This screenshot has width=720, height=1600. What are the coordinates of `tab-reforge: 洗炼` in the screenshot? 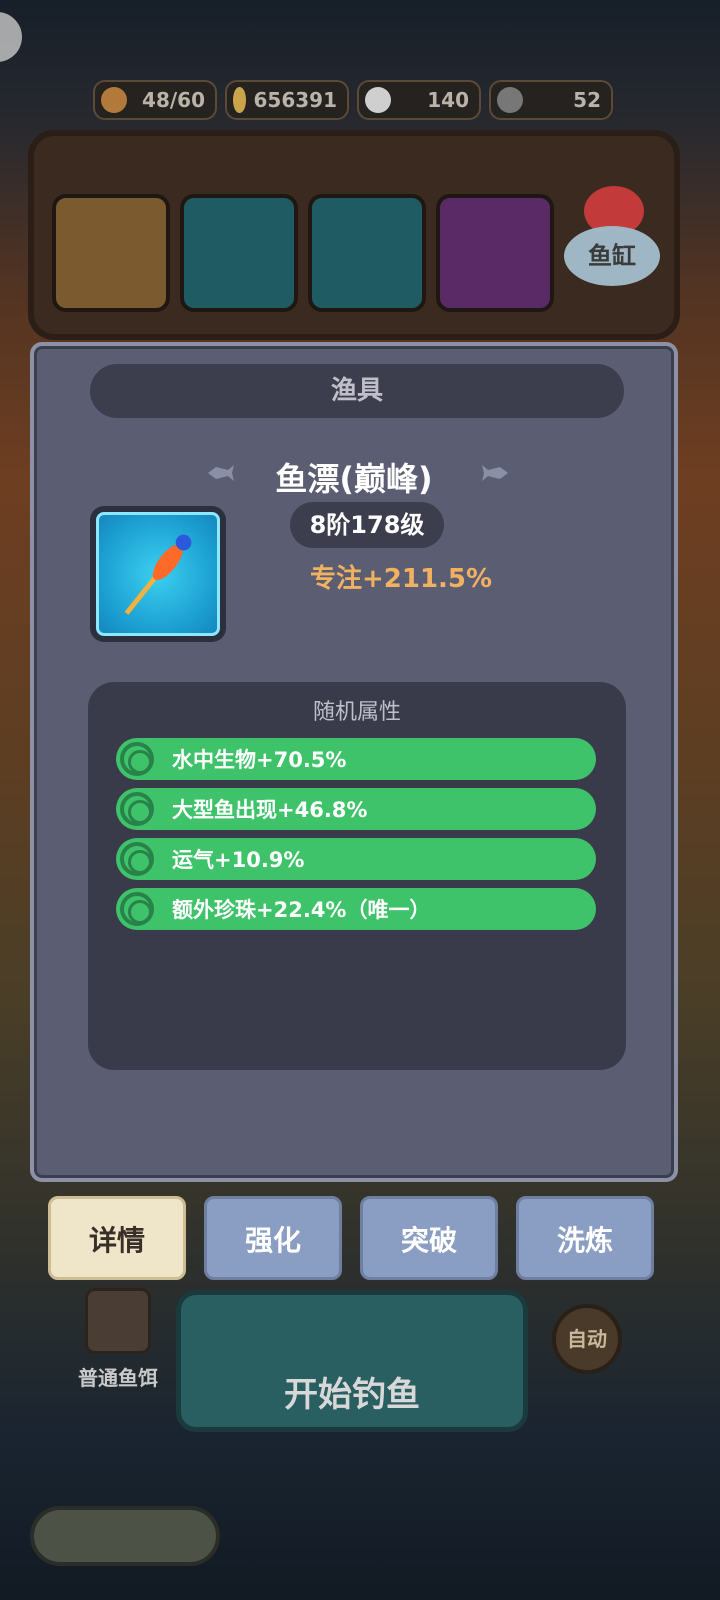 It's located at (585, 1238).